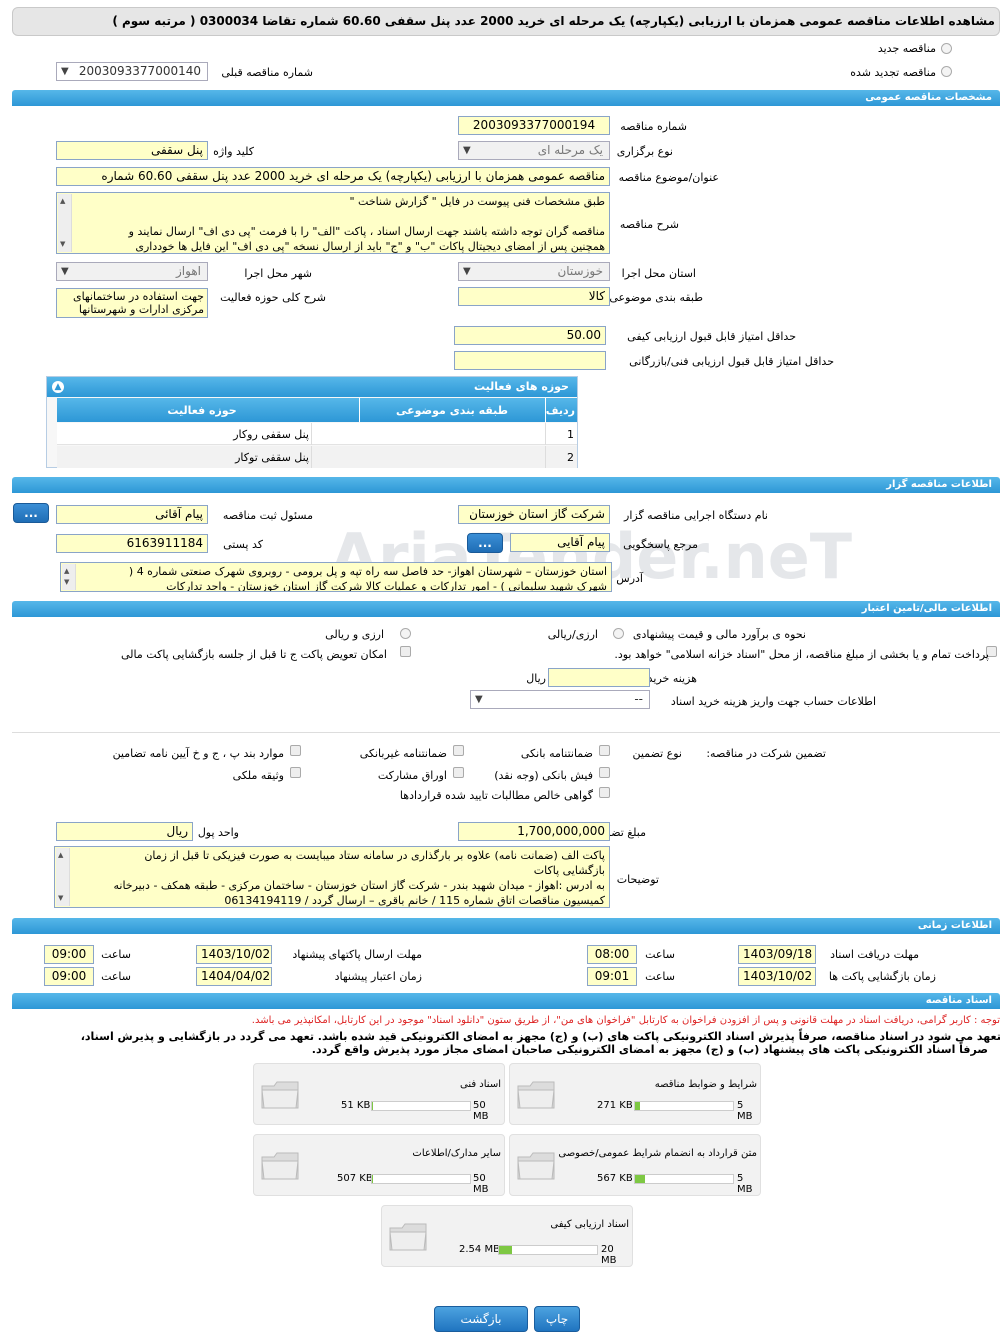  Describe the element at coordinates (773, 701) in the screenshot. I see `account-info-label: اطلاعات حساب جهت واریز هزینه خرید اسناد` at that location.